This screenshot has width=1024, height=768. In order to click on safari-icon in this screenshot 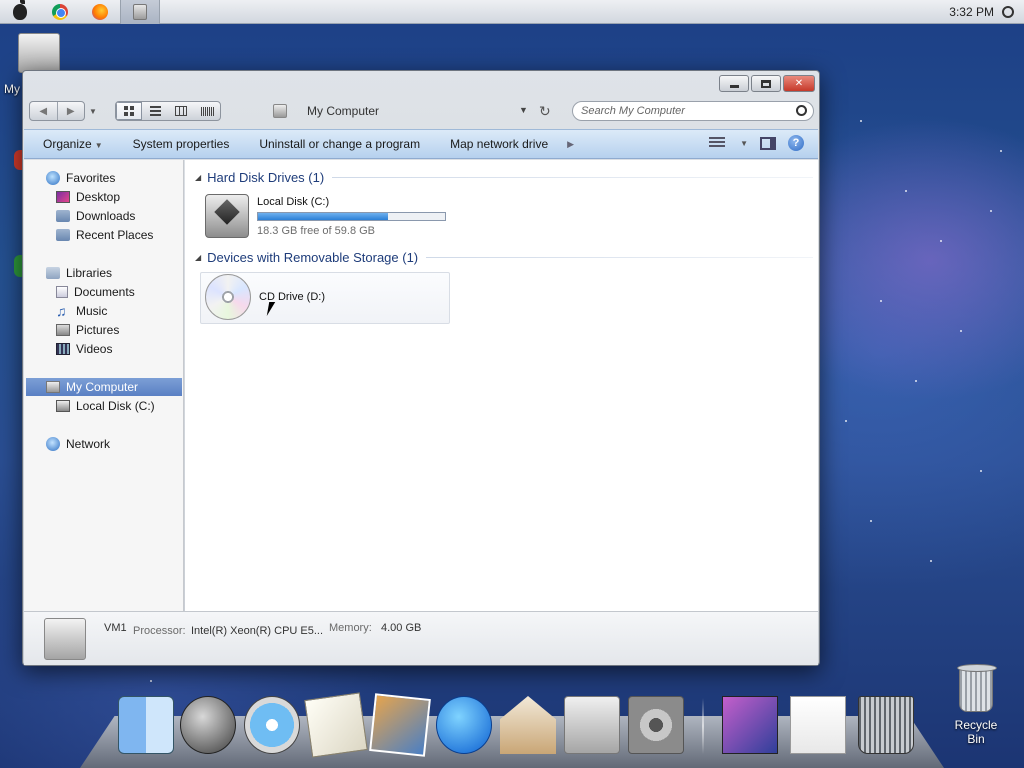, I will do `click(272, 725)`.